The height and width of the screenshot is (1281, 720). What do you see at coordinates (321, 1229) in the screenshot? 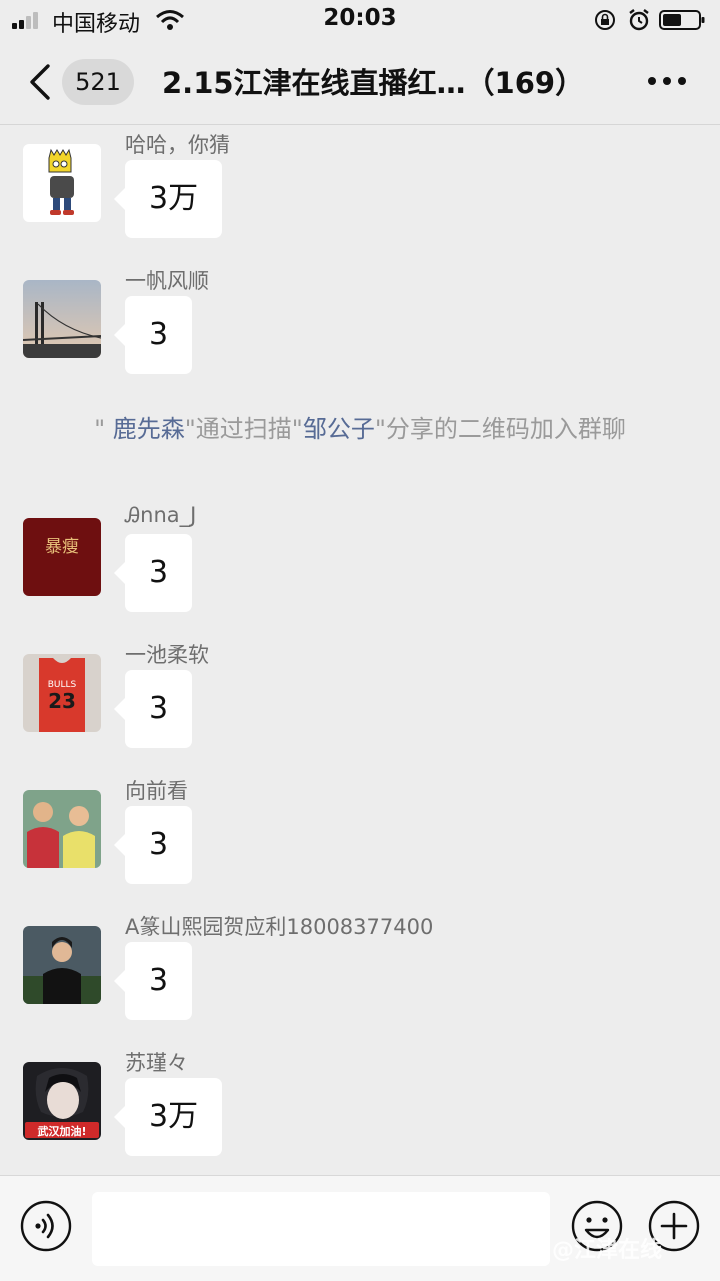
I see `message-input` at bounding box center [321, 1229].